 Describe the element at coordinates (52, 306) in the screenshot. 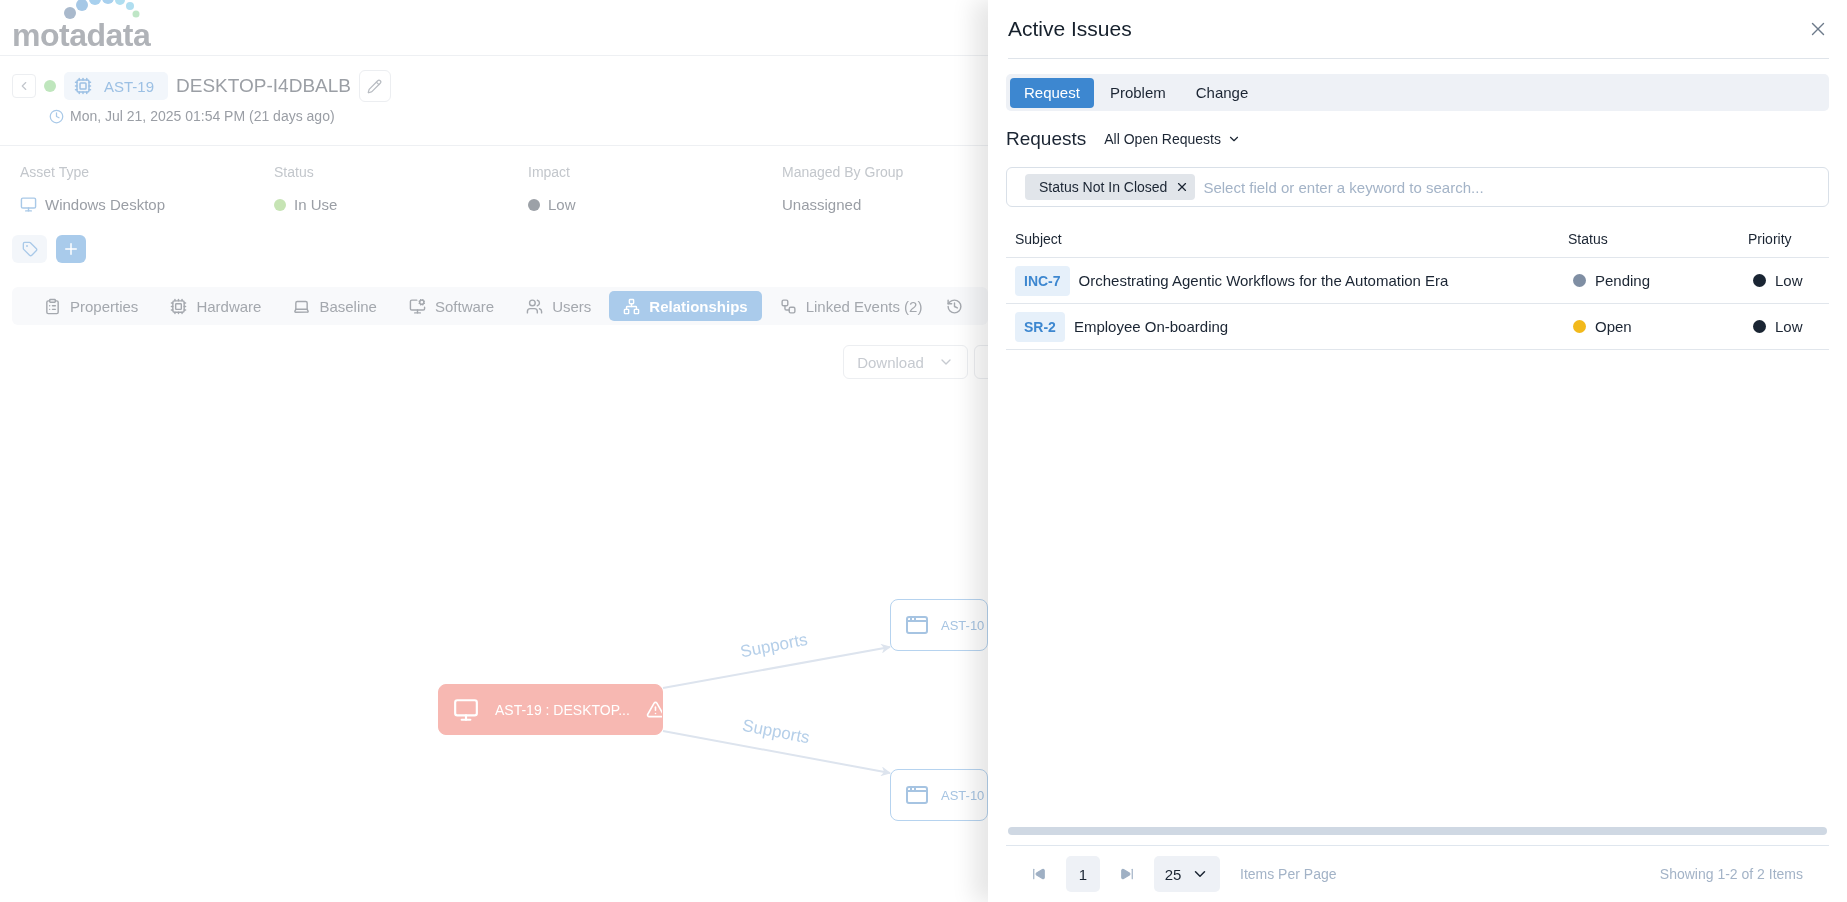

I see `clipboard-icon` at that location.